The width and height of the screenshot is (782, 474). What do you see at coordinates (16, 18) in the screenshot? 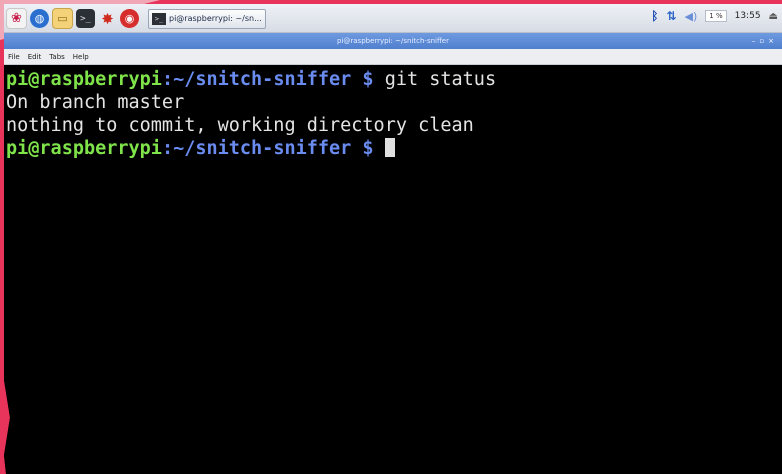
I see `raspberry-menu-icon: ❀` at bounding box center [16, 18].